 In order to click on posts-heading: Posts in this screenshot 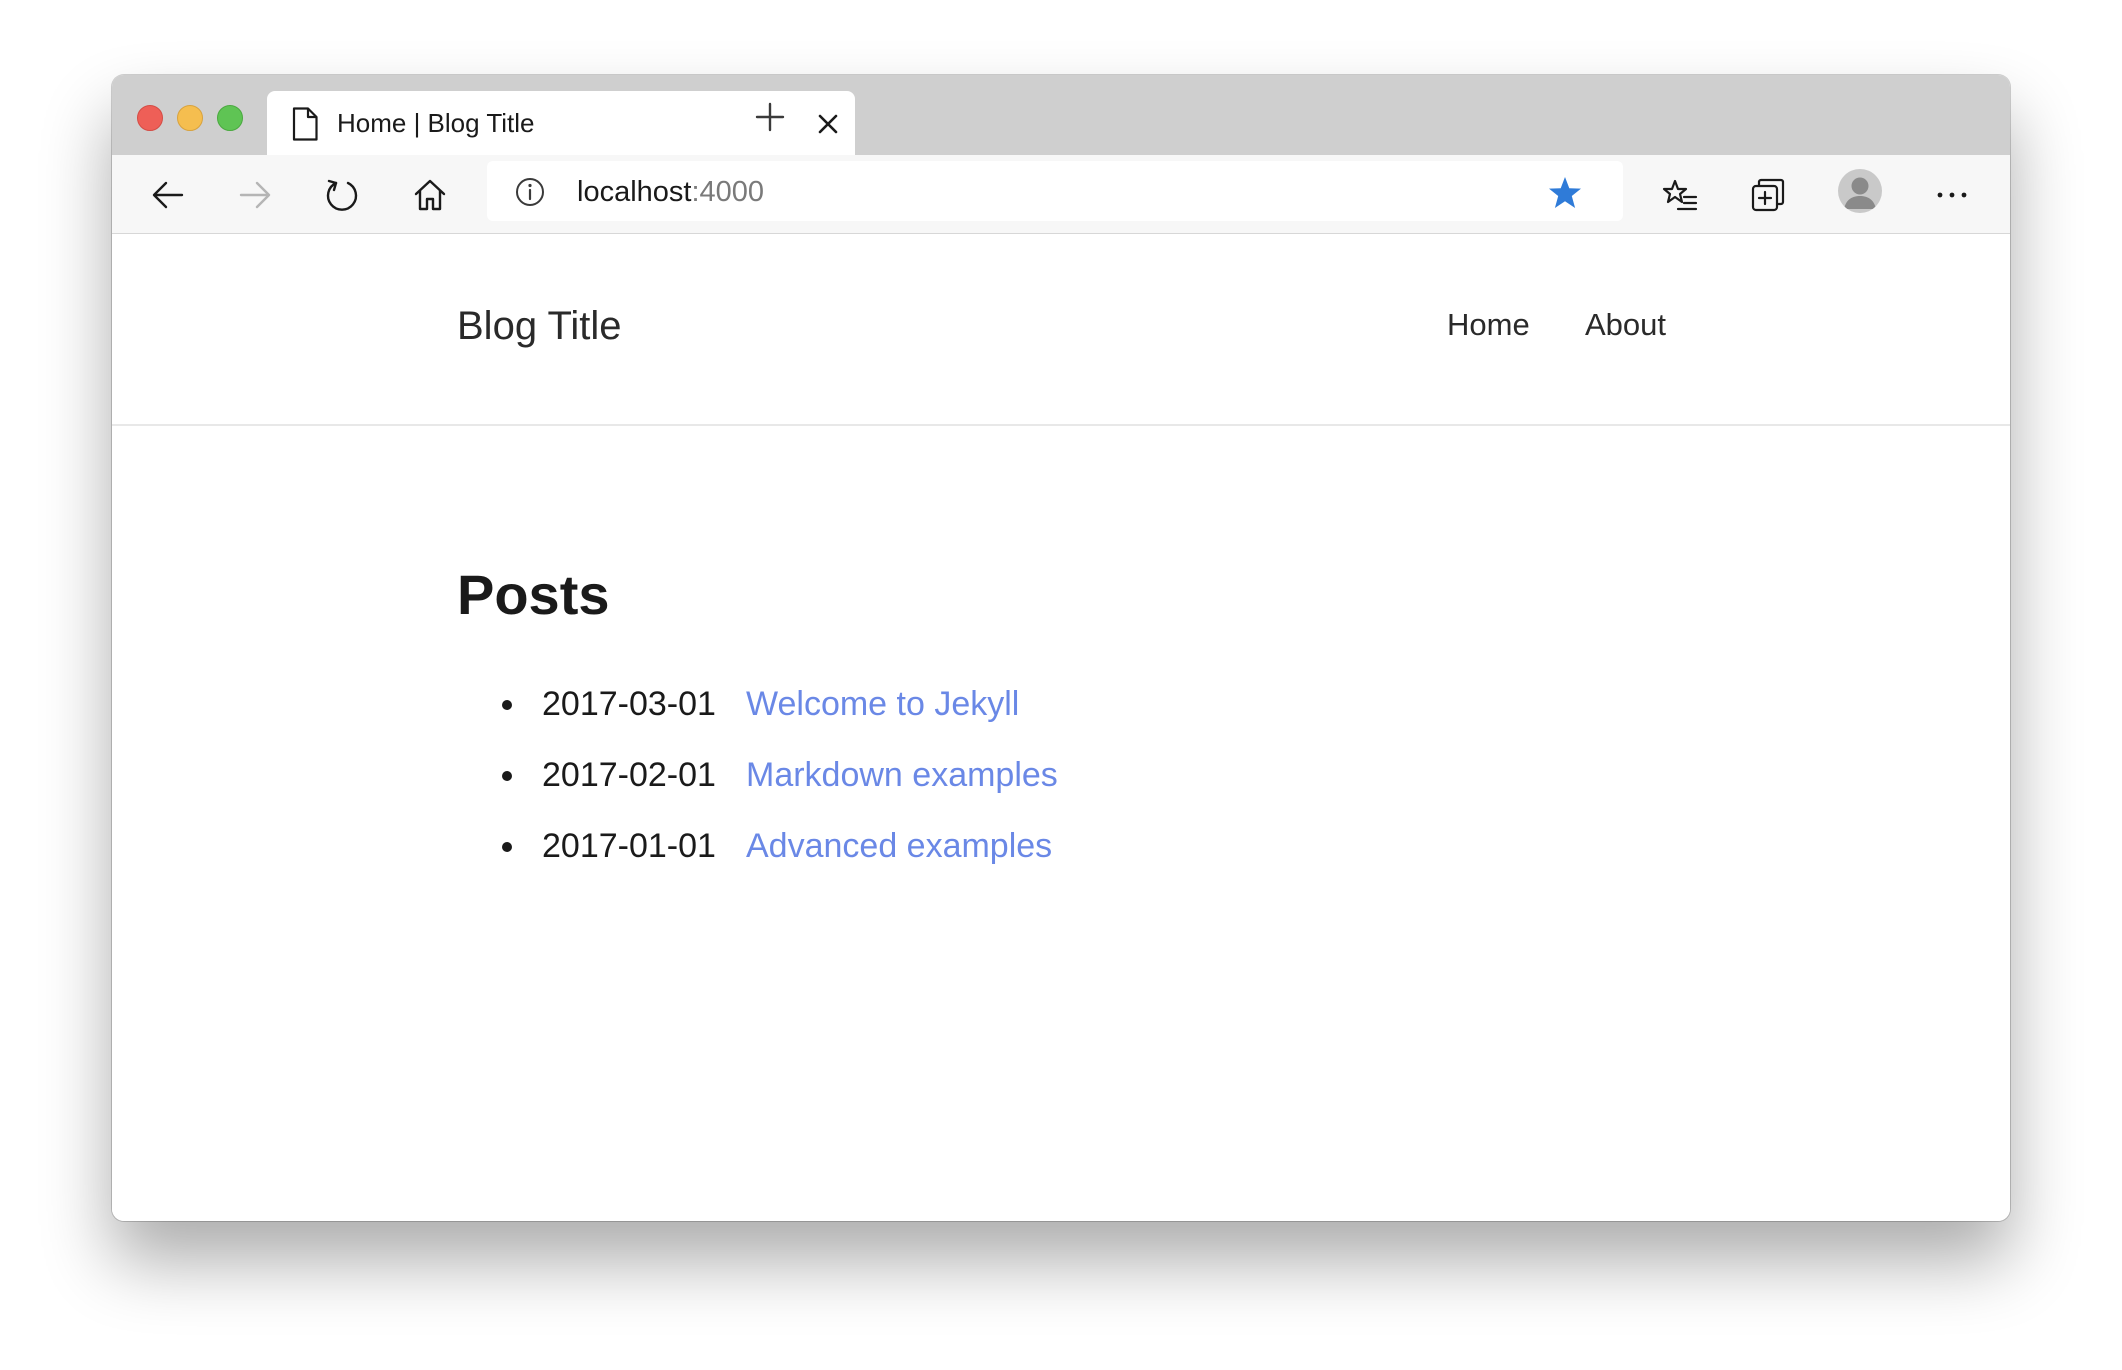, I will do `click(533, 594)`.